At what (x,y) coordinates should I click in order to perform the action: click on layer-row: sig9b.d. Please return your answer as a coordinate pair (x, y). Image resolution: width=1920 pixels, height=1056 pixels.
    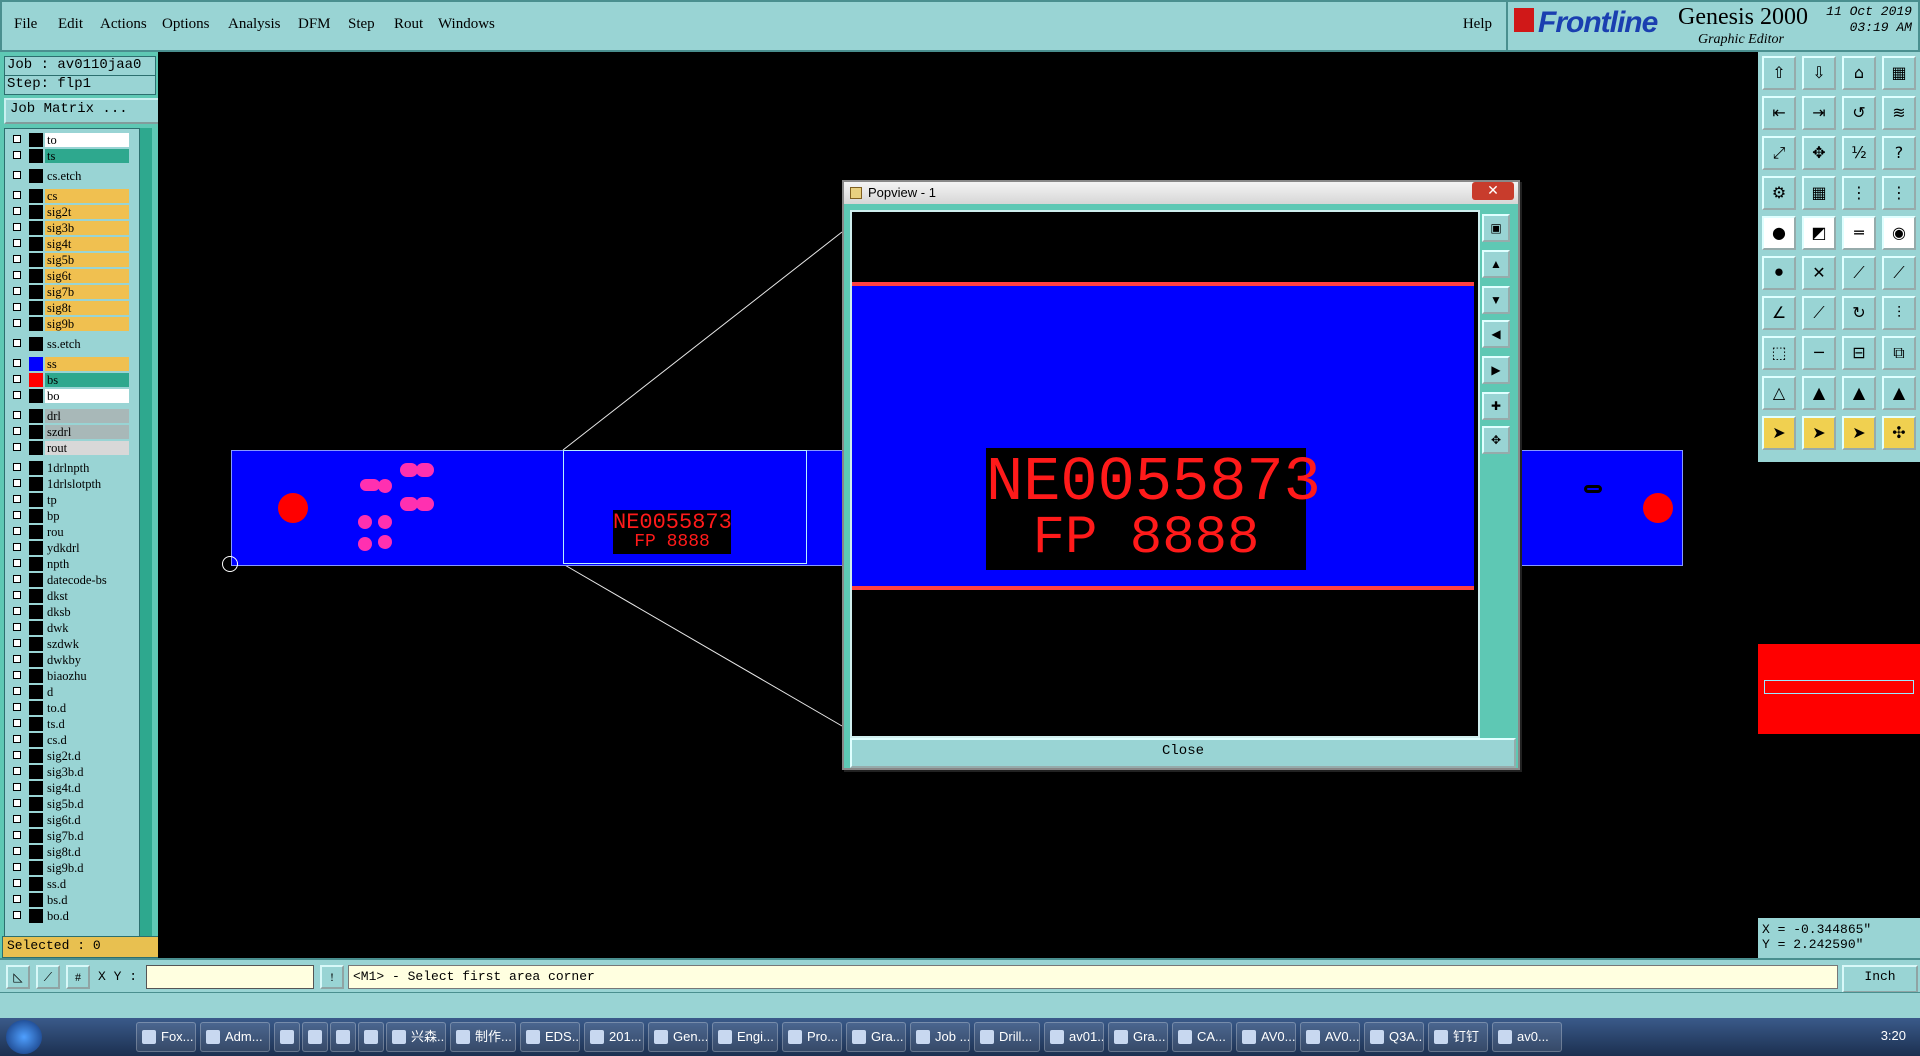
    Looking at the image, I should click on (68, 868).